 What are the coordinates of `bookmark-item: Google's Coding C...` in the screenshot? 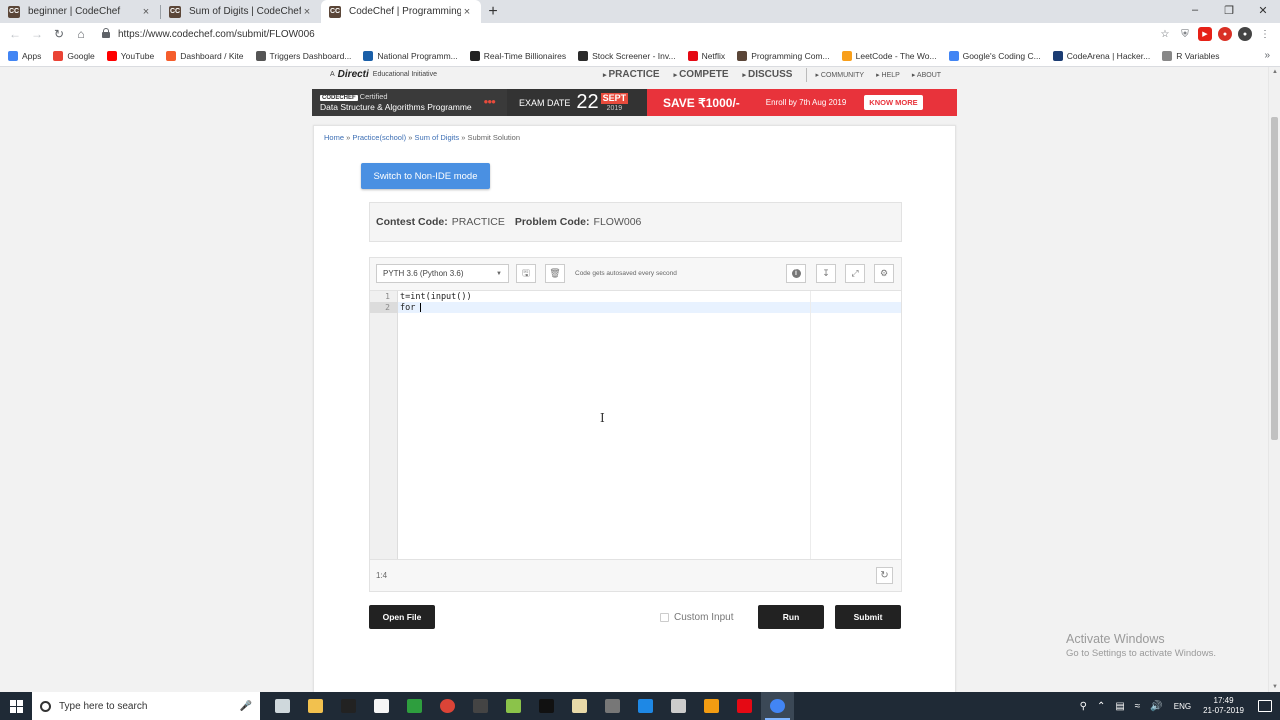 It's located at (994, 55).